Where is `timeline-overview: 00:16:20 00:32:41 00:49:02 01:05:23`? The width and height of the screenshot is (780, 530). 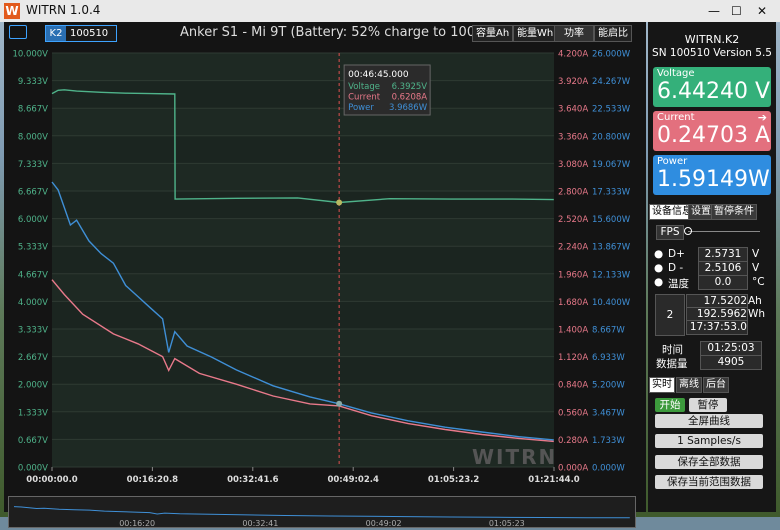
timeline-overview: 00:16:20 00:32:41 00:49:02 01:05:23 is located at coordinates (322, 512).